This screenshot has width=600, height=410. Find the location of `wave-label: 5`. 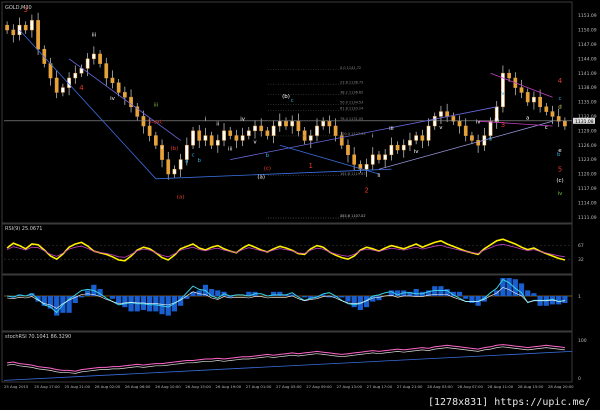

wave-label: 5 is located at coordinates (560, 169).